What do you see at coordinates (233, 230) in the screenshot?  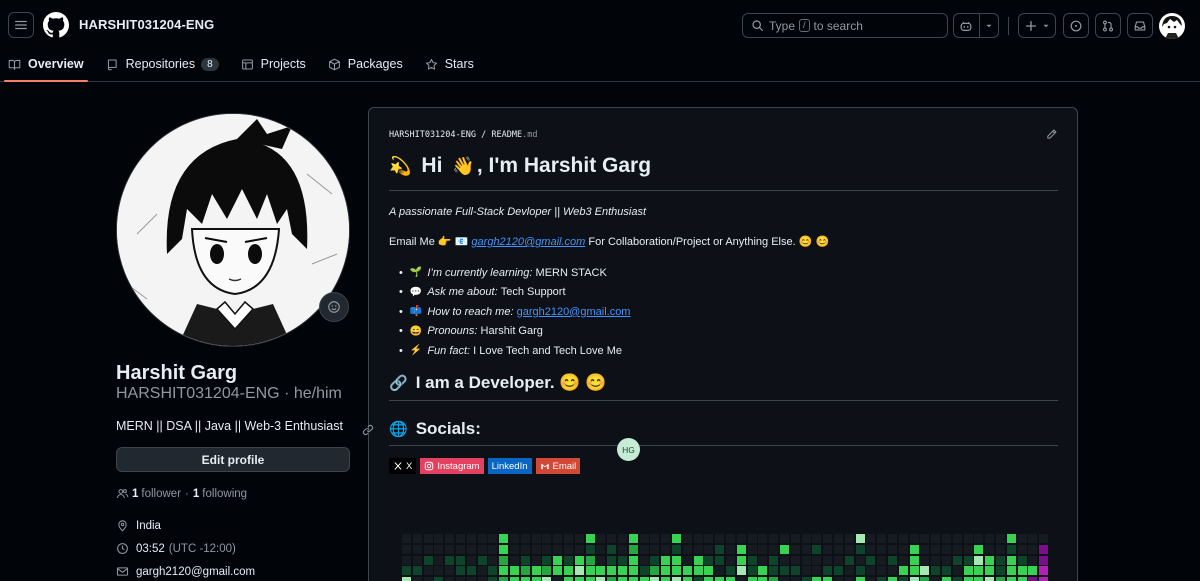 I see `profile-avatar` at bounding box center [233, 230].